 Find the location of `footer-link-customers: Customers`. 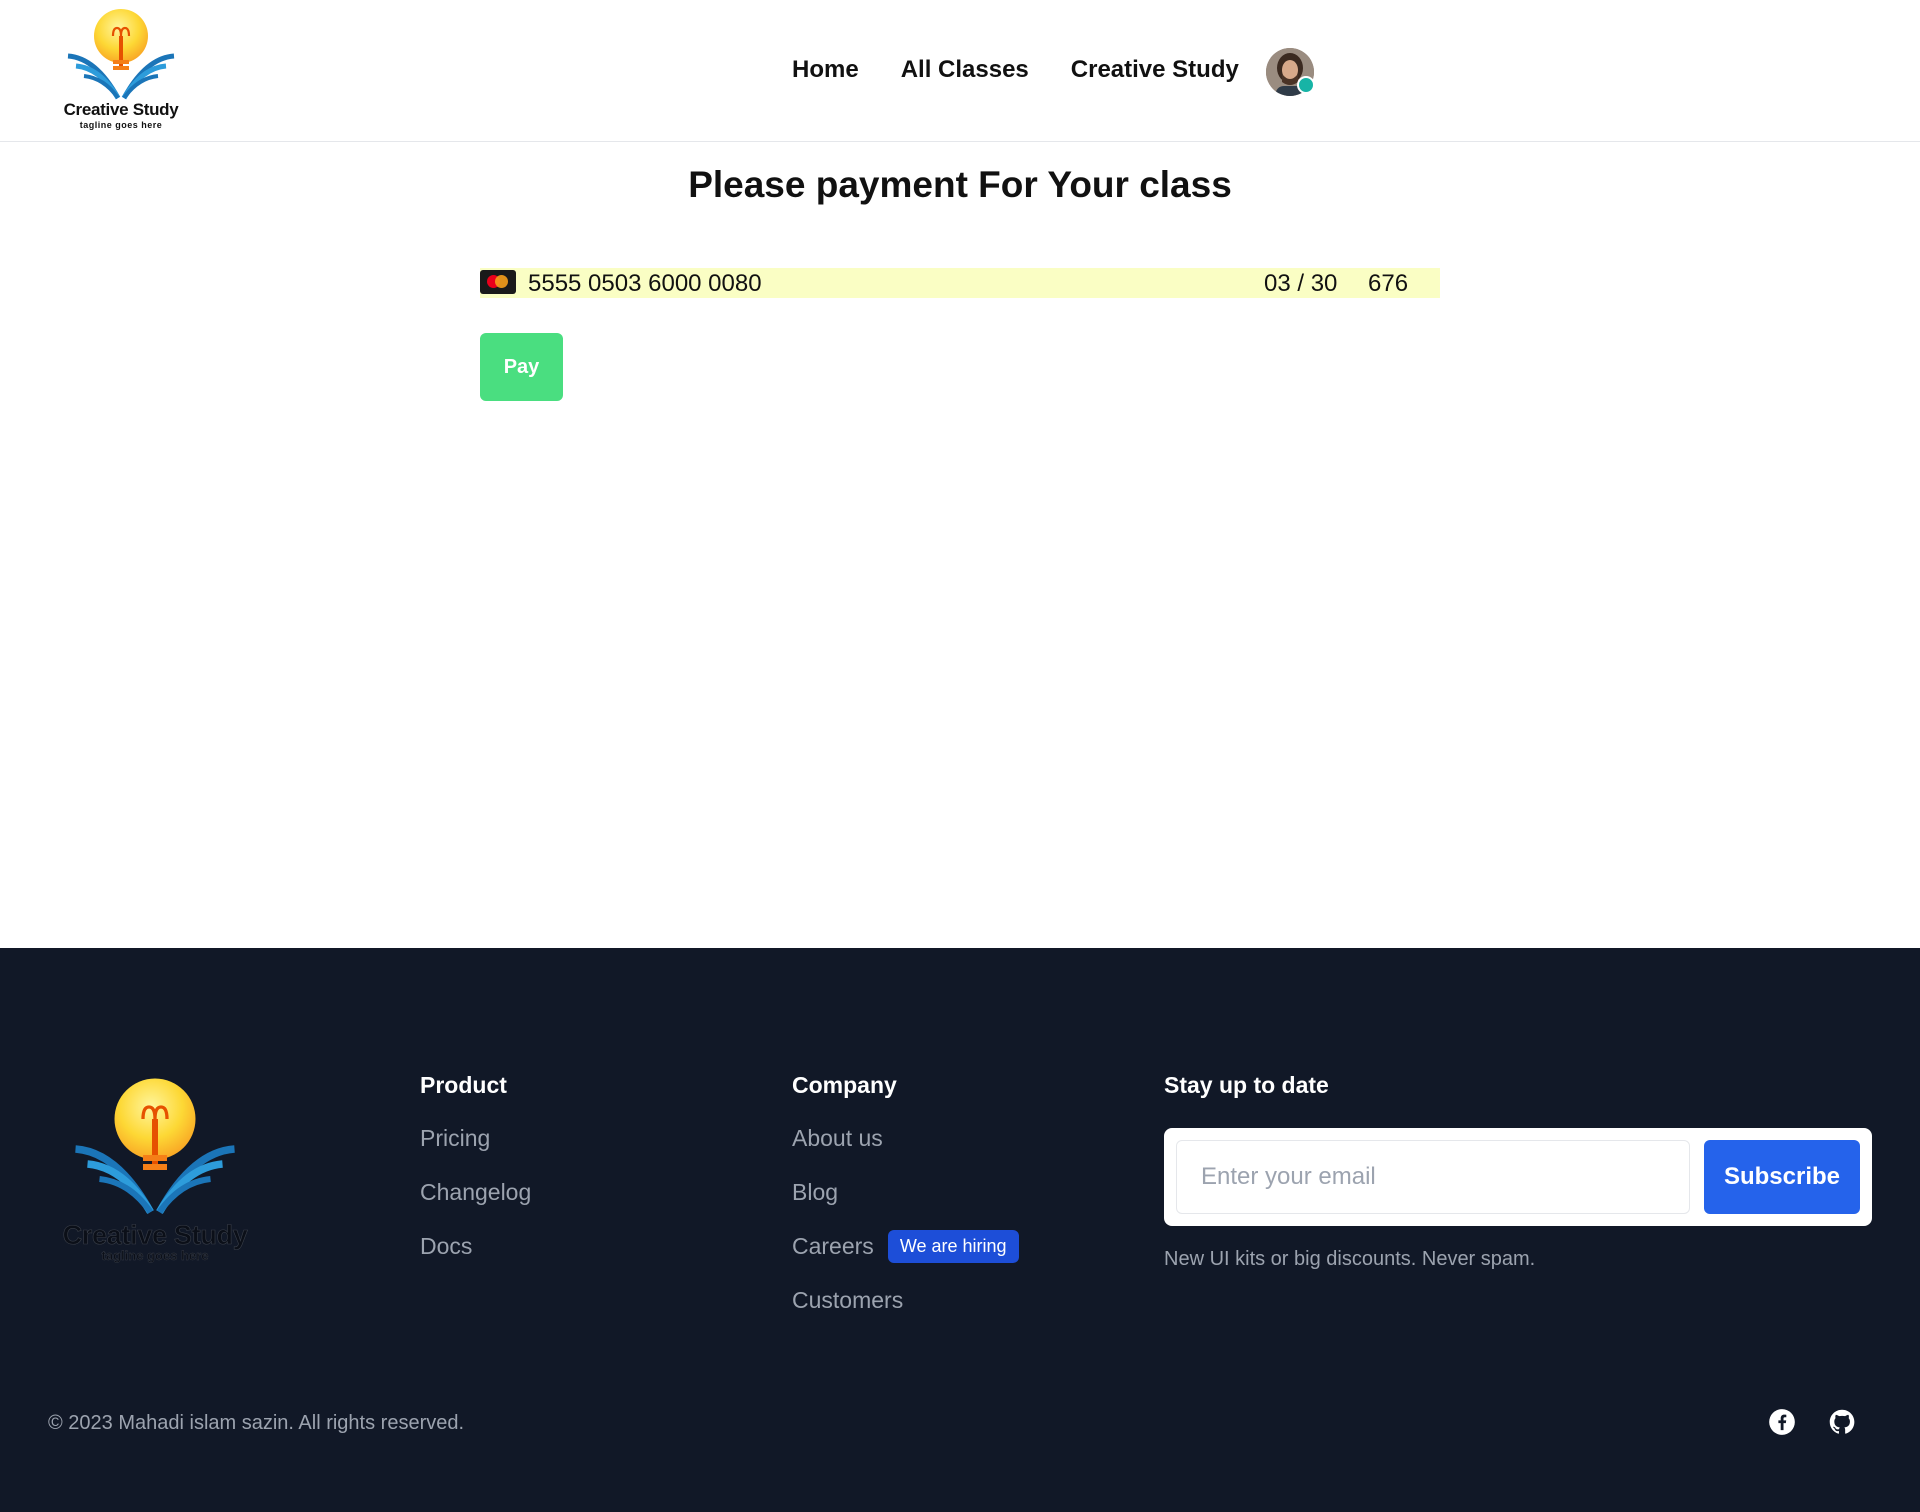

footer-link-customers: Customers is located at coordinates (905, 1300).